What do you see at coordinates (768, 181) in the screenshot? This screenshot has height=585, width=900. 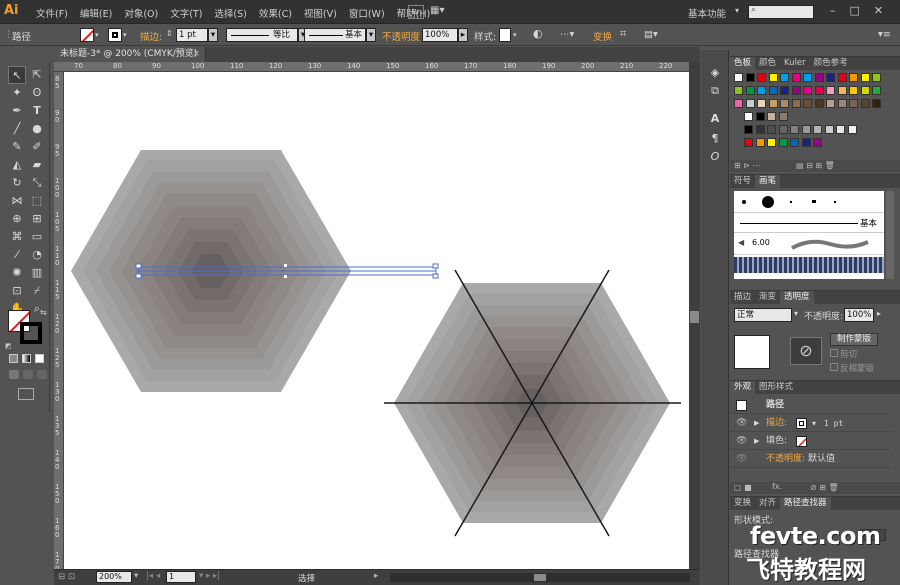 I see `tab-brushes: 画笔` at bounding box center [768, 181].